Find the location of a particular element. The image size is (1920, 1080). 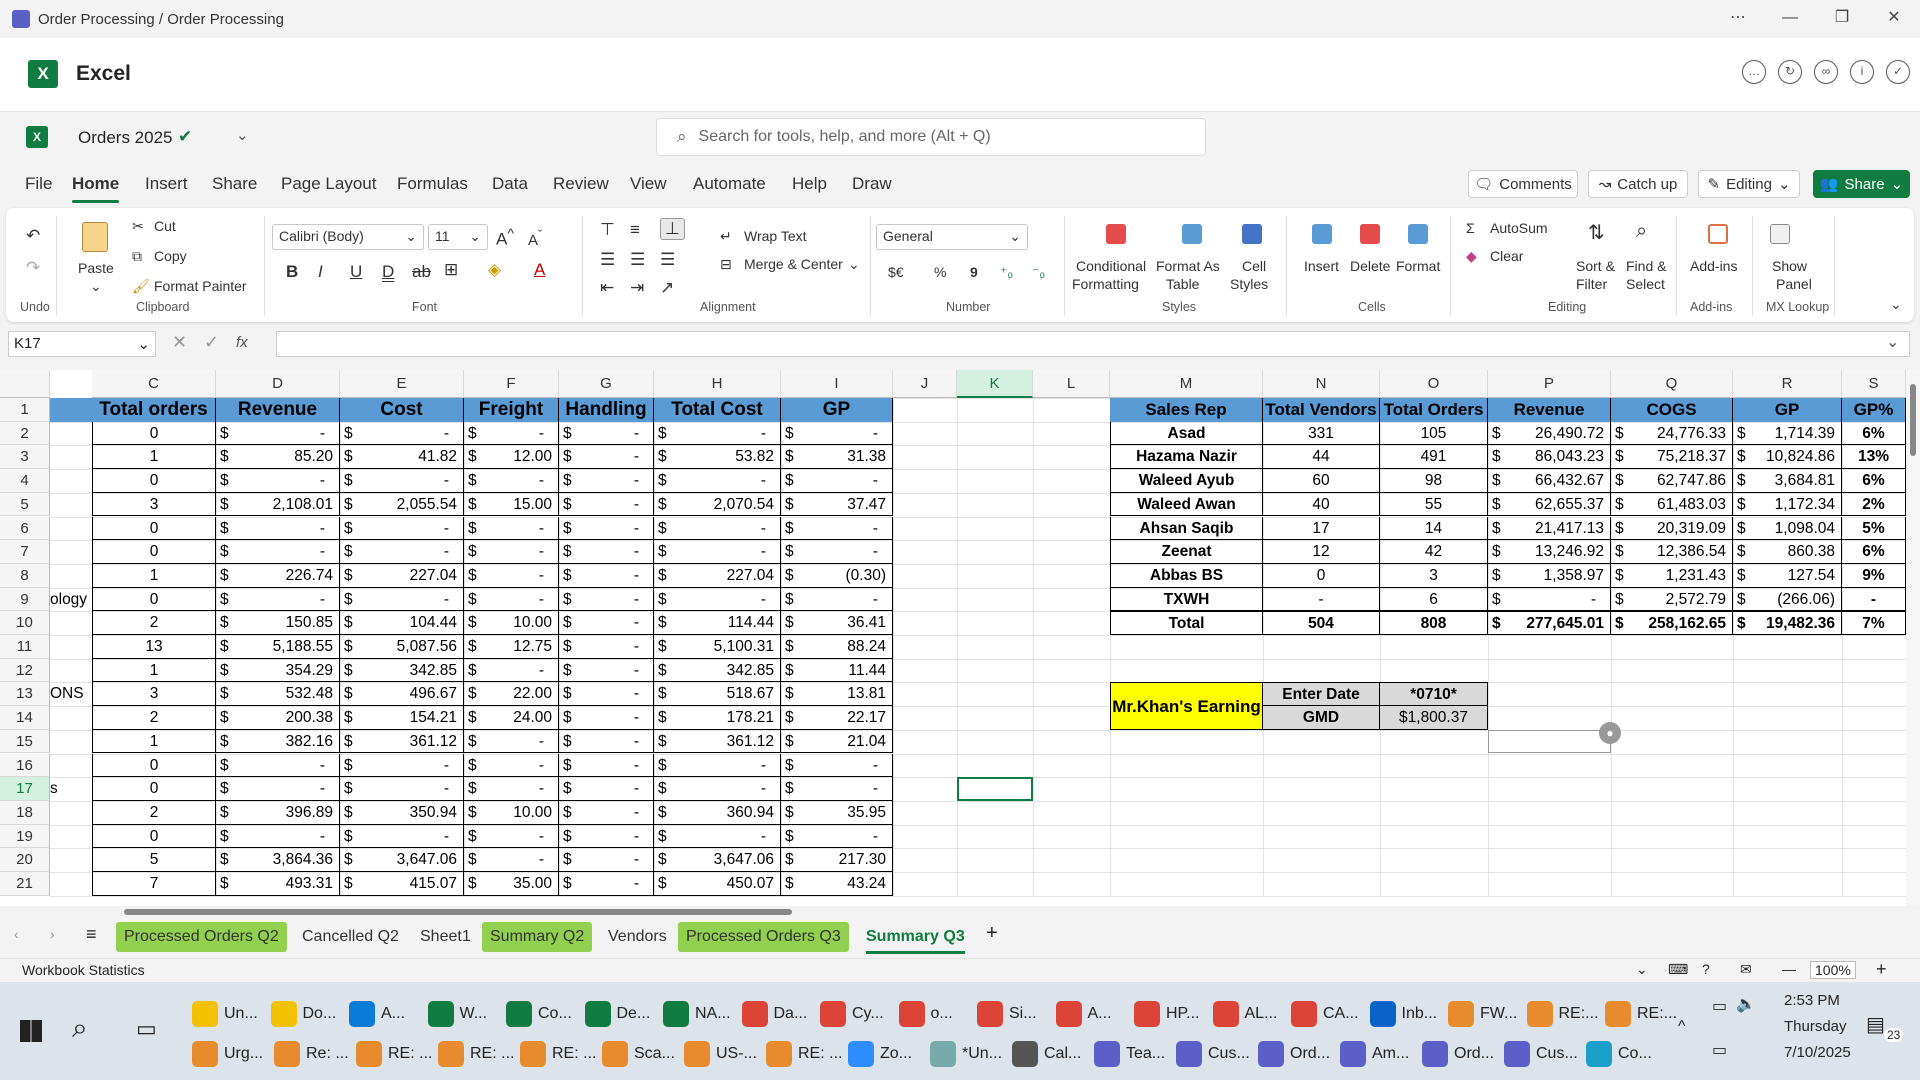

link-icon: ∞ is located at coordinates (1826, 72).